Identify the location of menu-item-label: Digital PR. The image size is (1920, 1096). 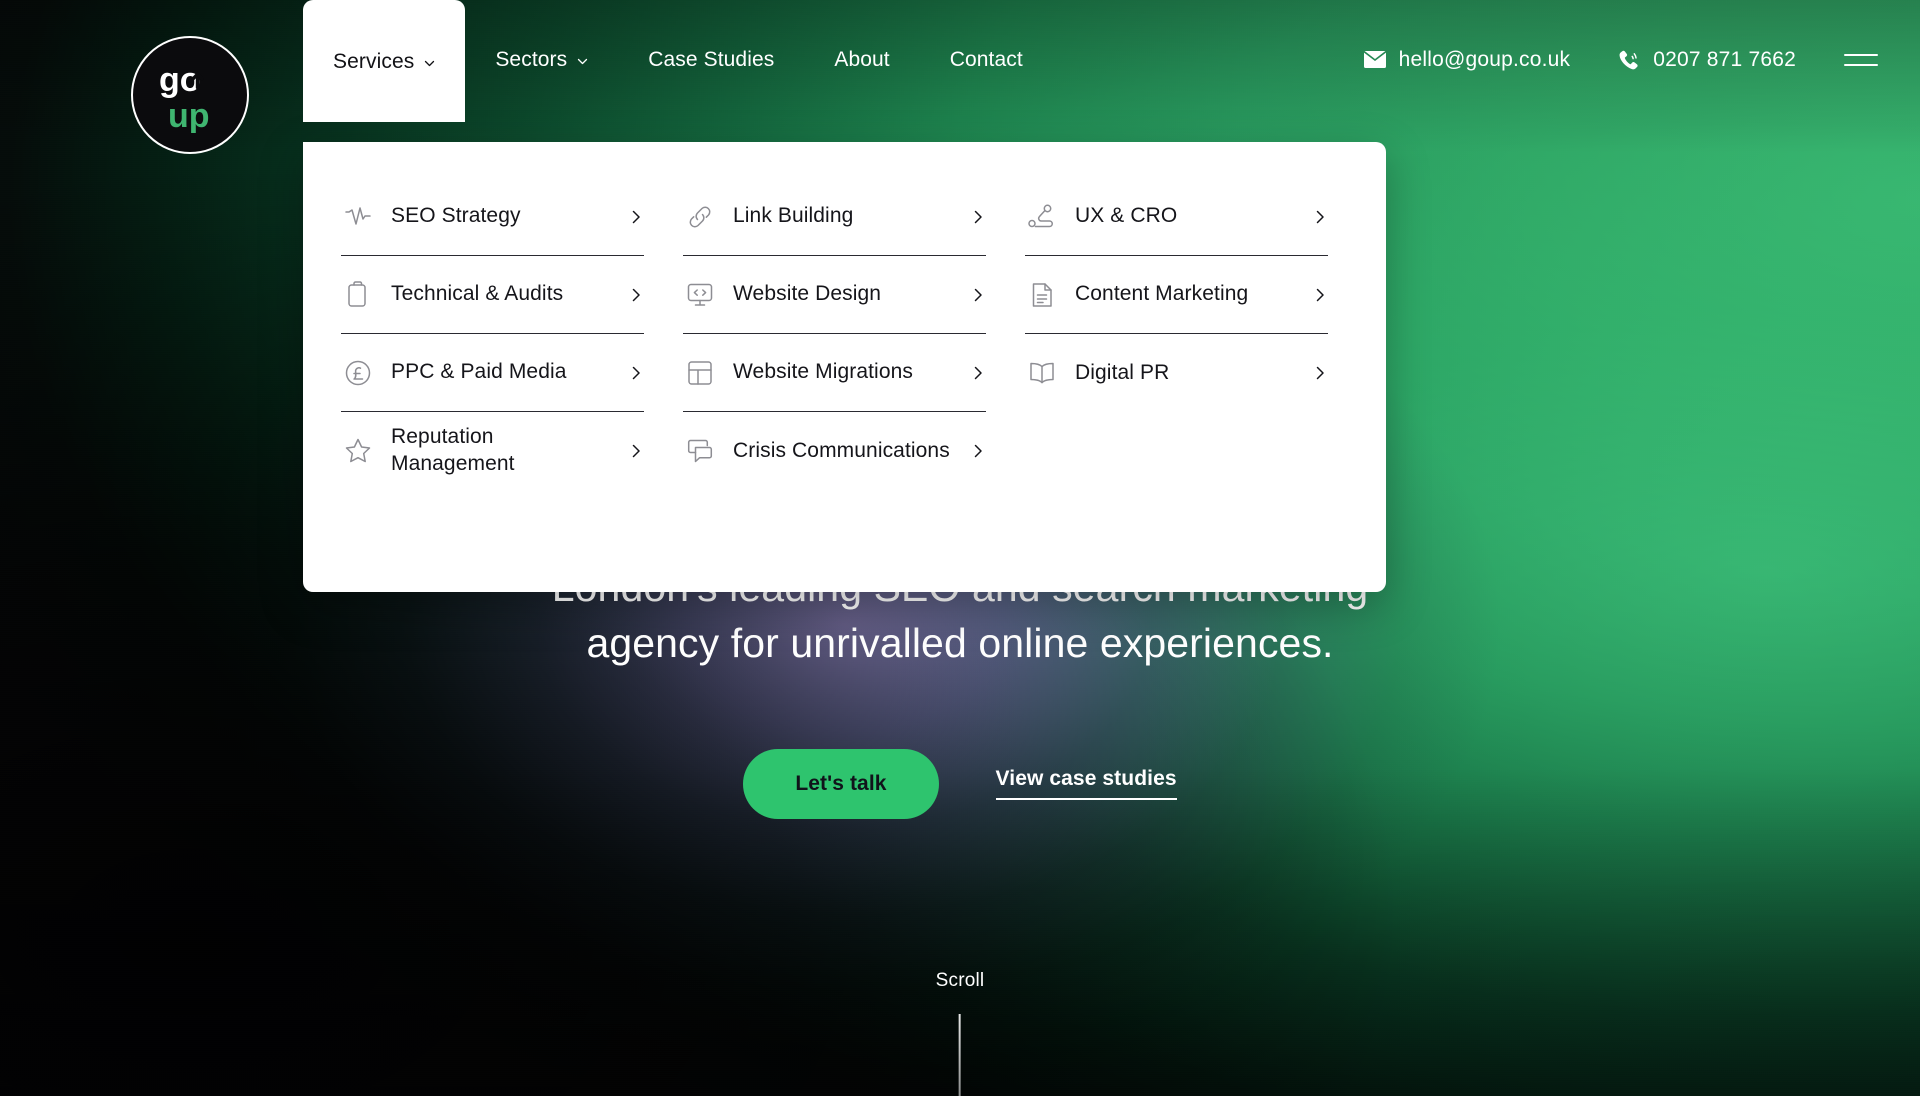
(1122, 372).